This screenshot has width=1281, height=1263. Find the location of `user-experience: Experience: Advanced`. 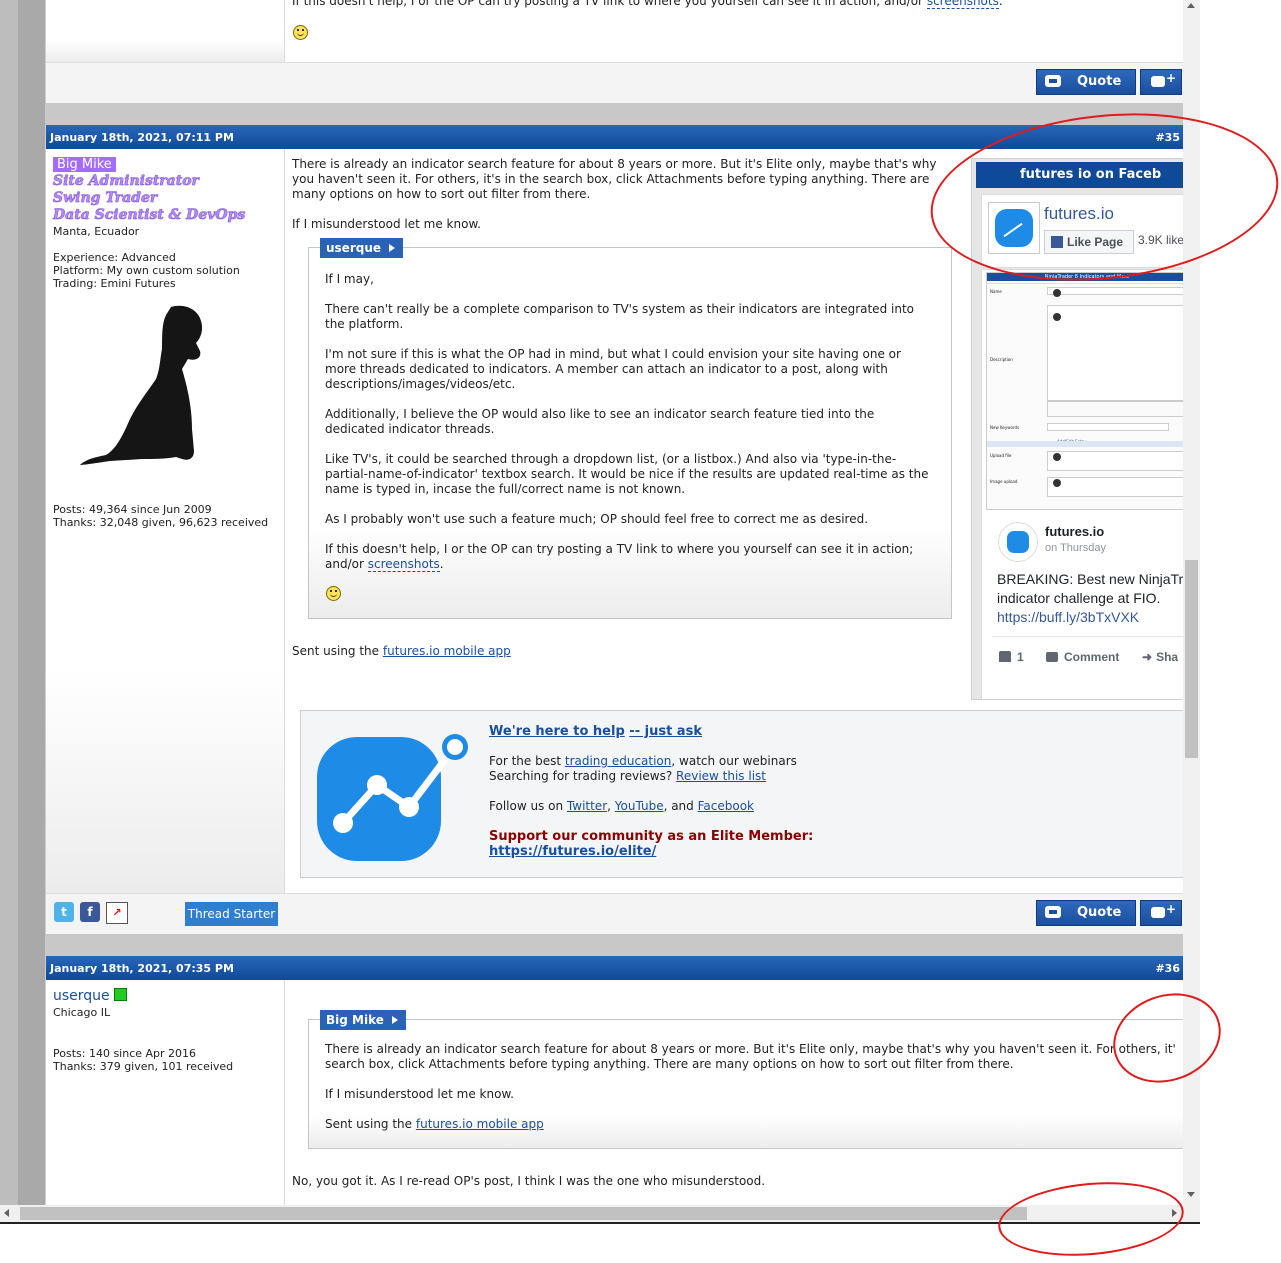

user-experience: Experience: Advanced is located at coordinates (114, 257).